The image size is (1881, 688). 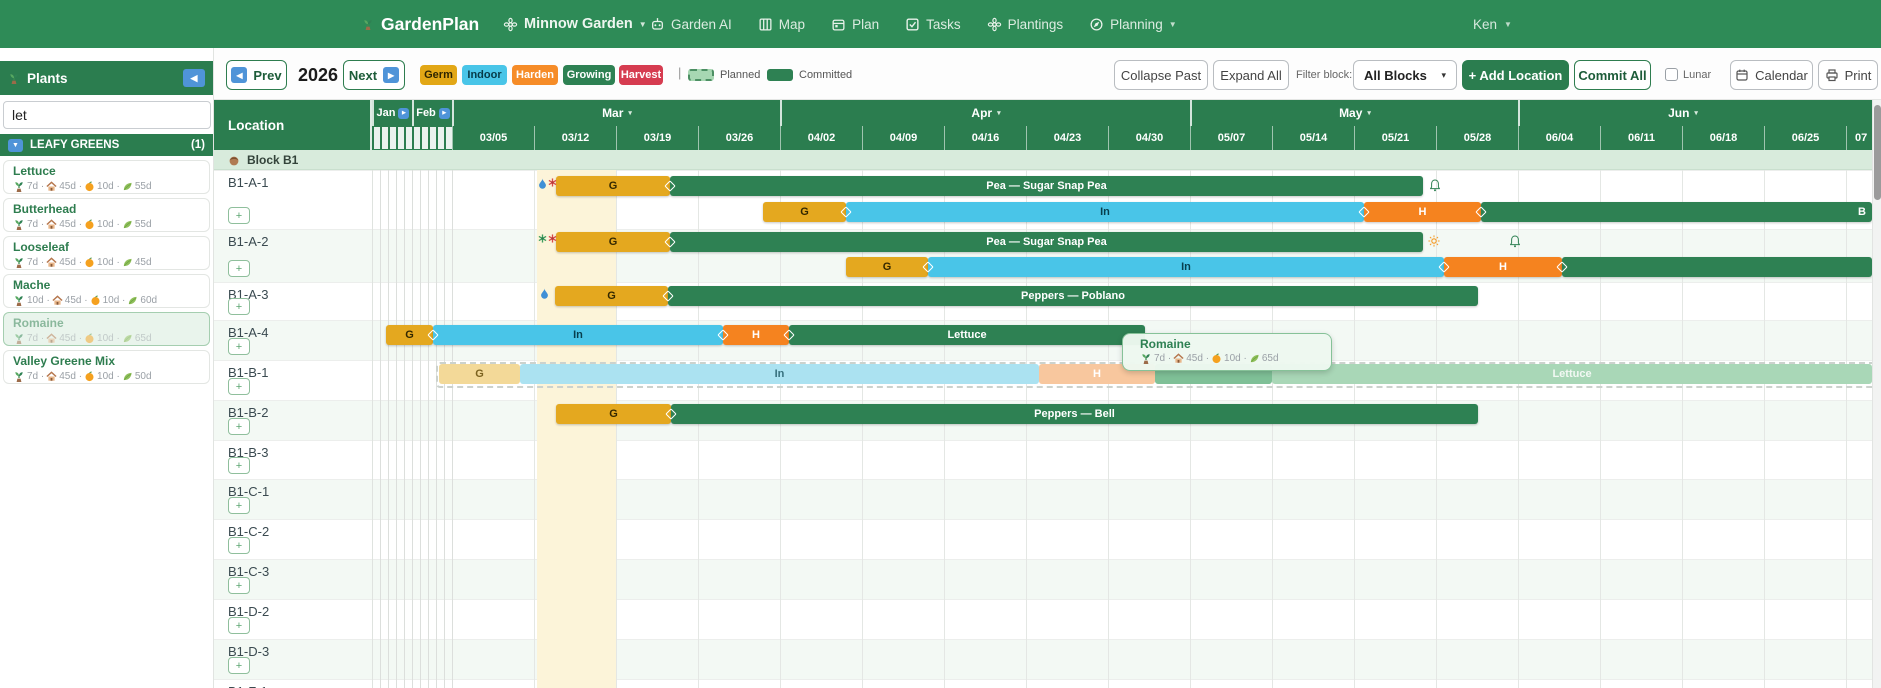 I want to click on add-location-button: + Add Location, so click(x=1515, y=75).